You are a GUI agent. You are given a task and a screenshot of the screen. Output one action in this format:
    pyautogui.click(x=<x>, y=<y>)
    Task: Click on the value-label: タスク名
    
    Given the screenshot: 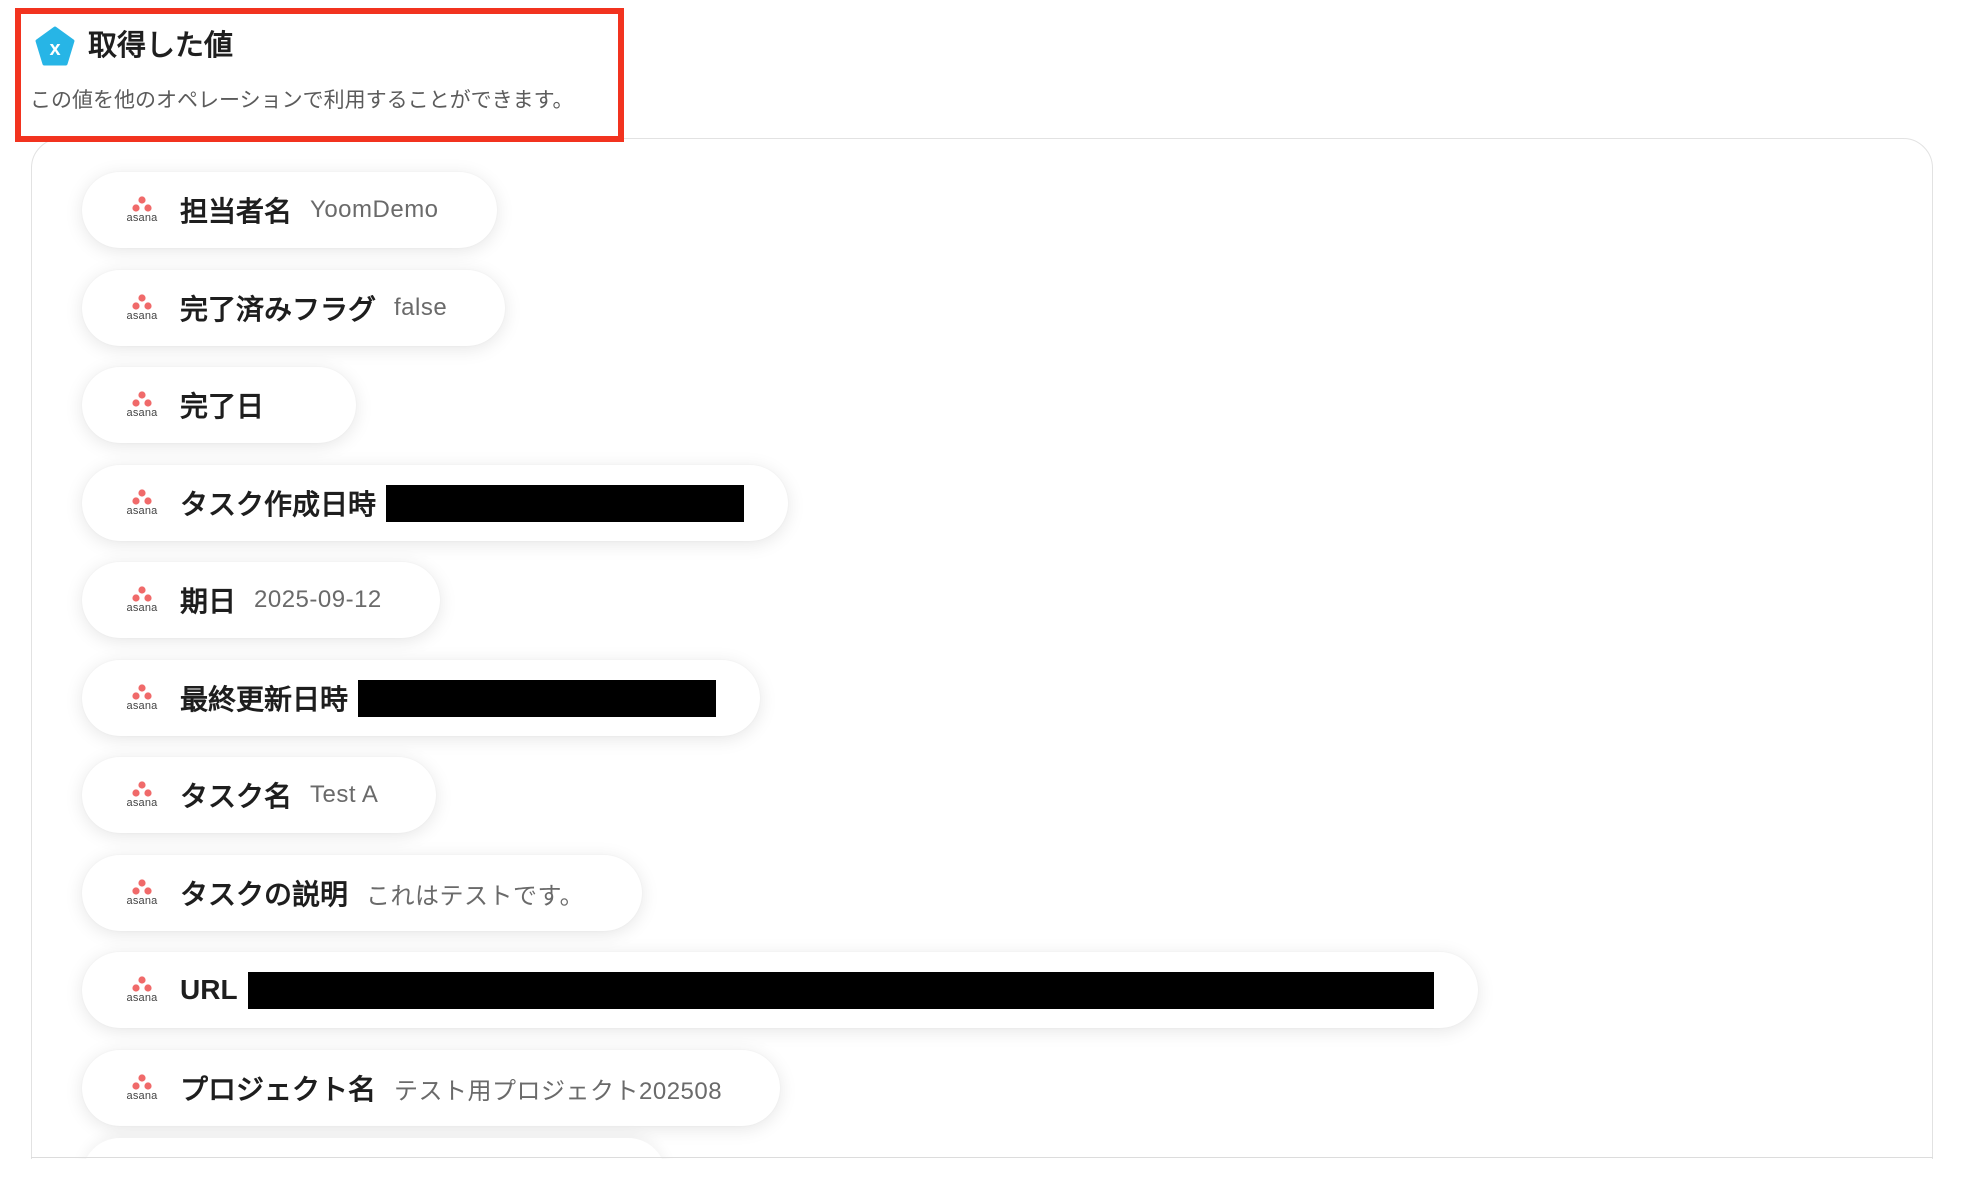 What is the action you would take?
    pyautogui.click(x=236, y=796)
    